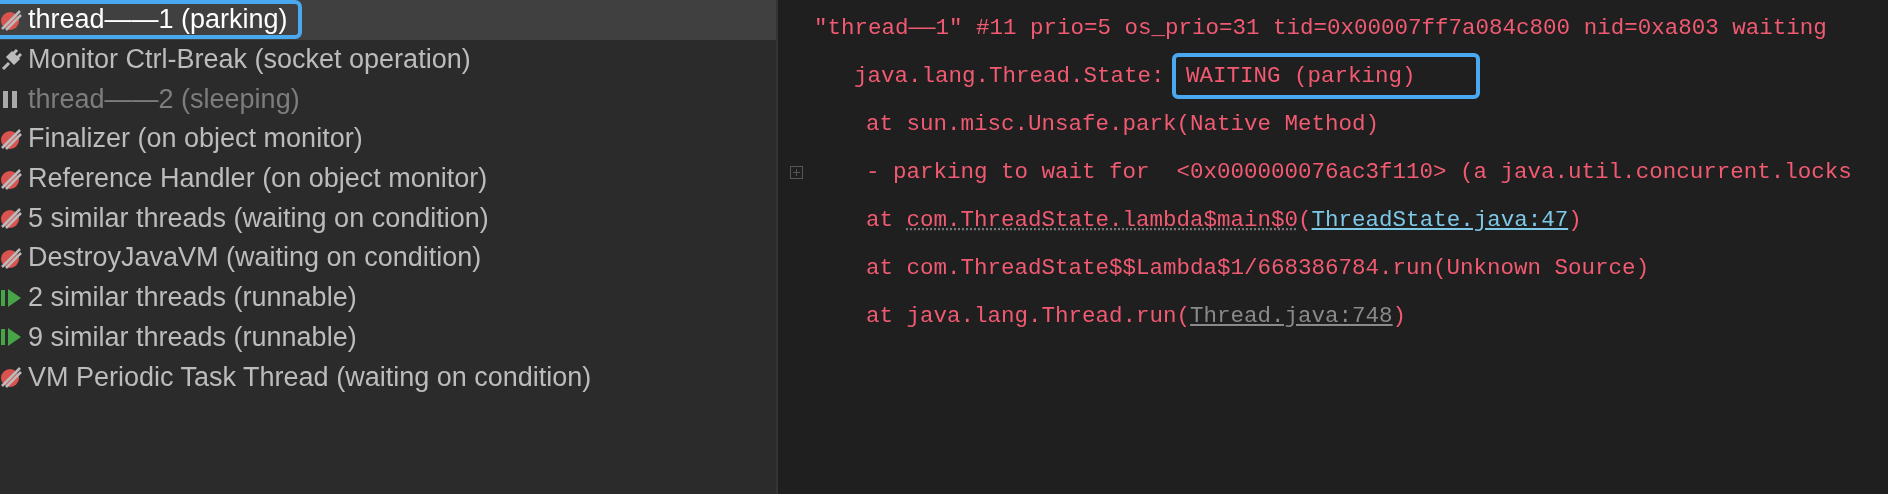  I want to click on dump-text: "thread——1" #11 prio=5 os_prio=31 tid=0x00007ff7a084c800 nid=0xa803 waiting, so click(1320, 28).